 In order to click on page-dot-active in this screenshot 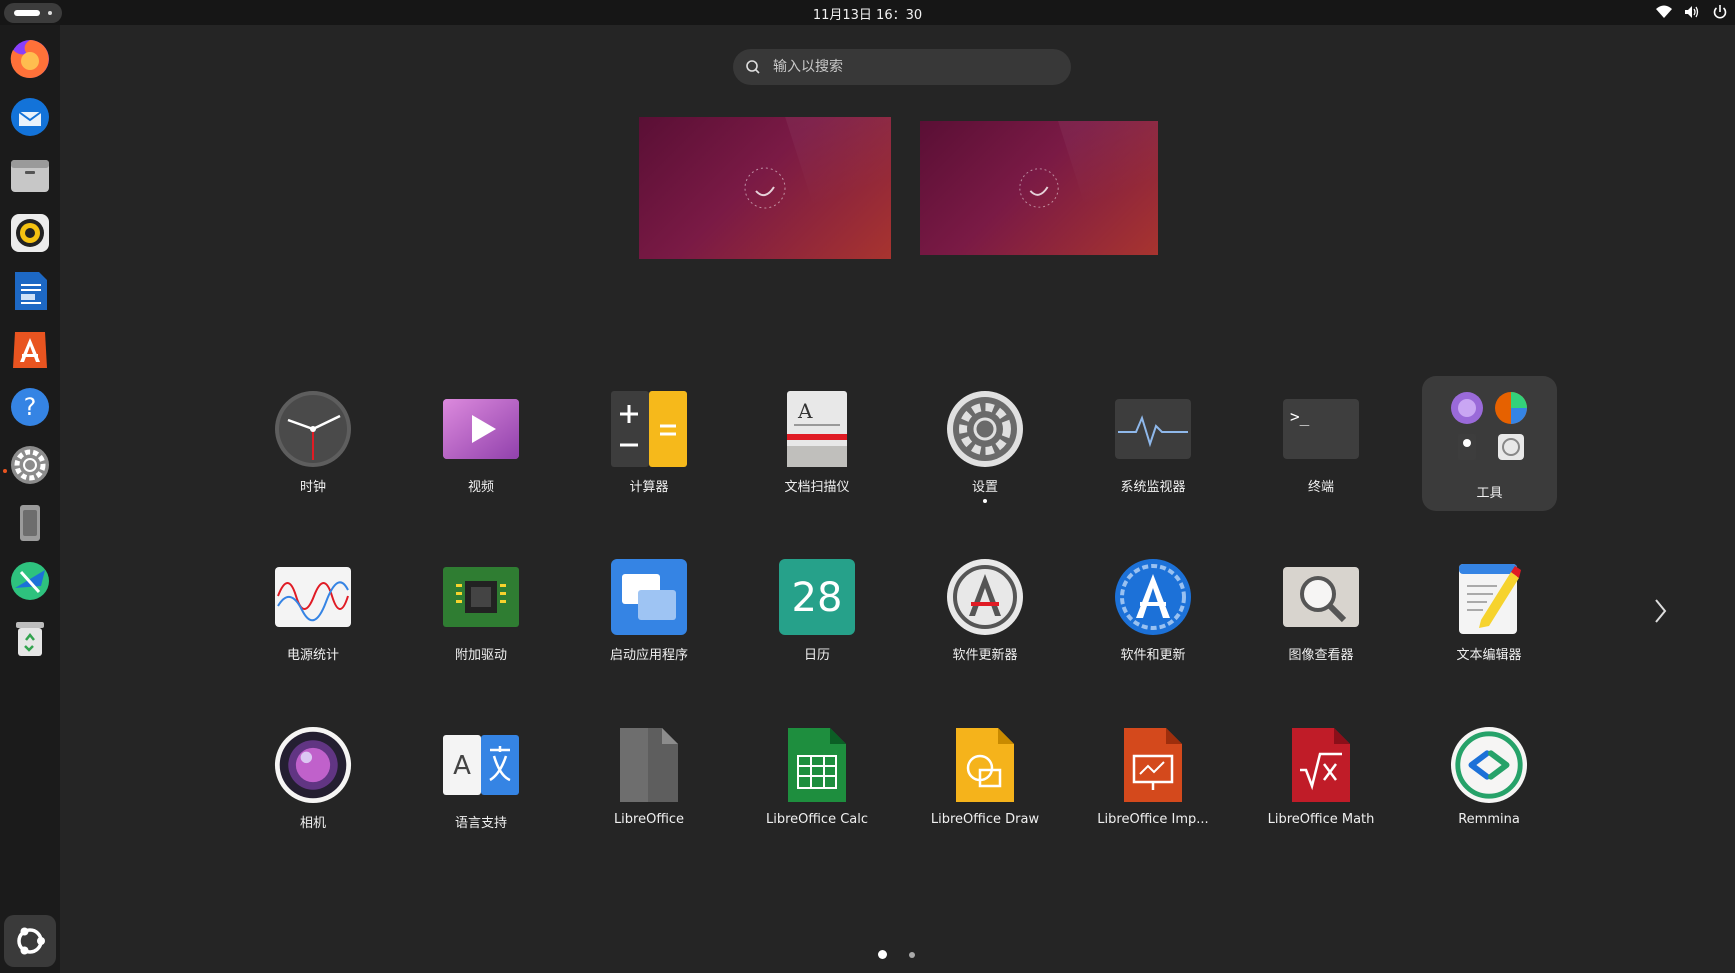, I will do `click(882, 954)`.